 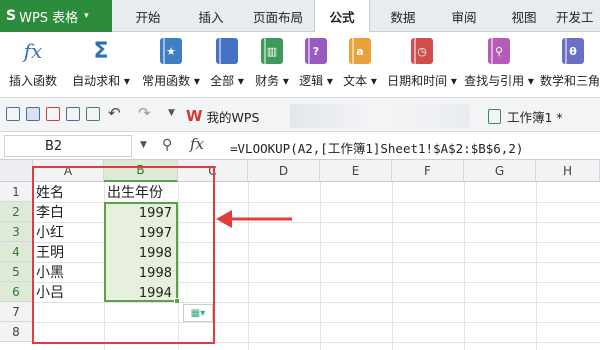 I want to click on quick-access-toolbar: ↶ ↷ ▼ W 我的WPS 工作簿1 *, so click(x=300, y=115).